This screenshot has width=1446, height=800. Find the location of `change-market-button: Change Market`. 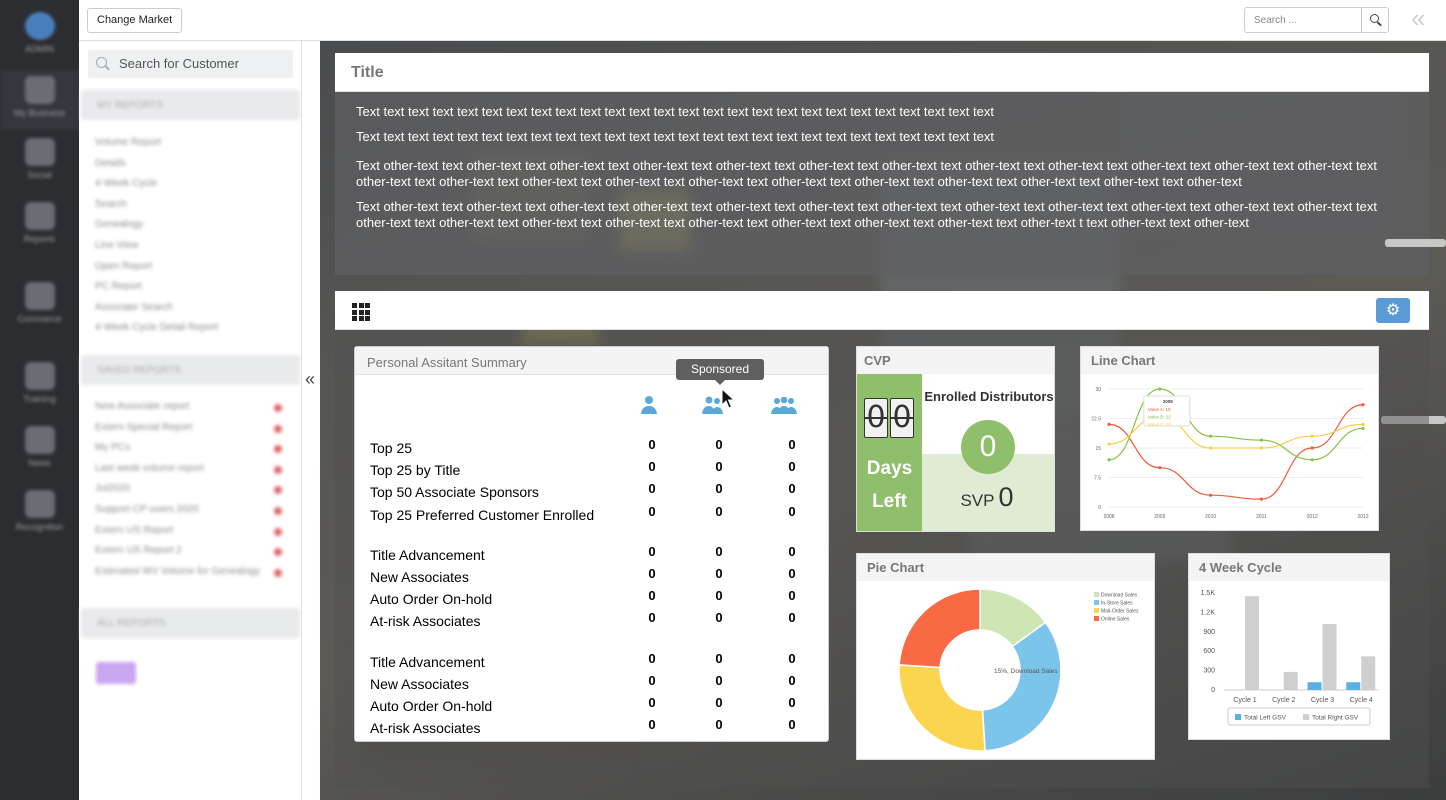

change-market-button: Change Market is located at coordinates (135, 20).